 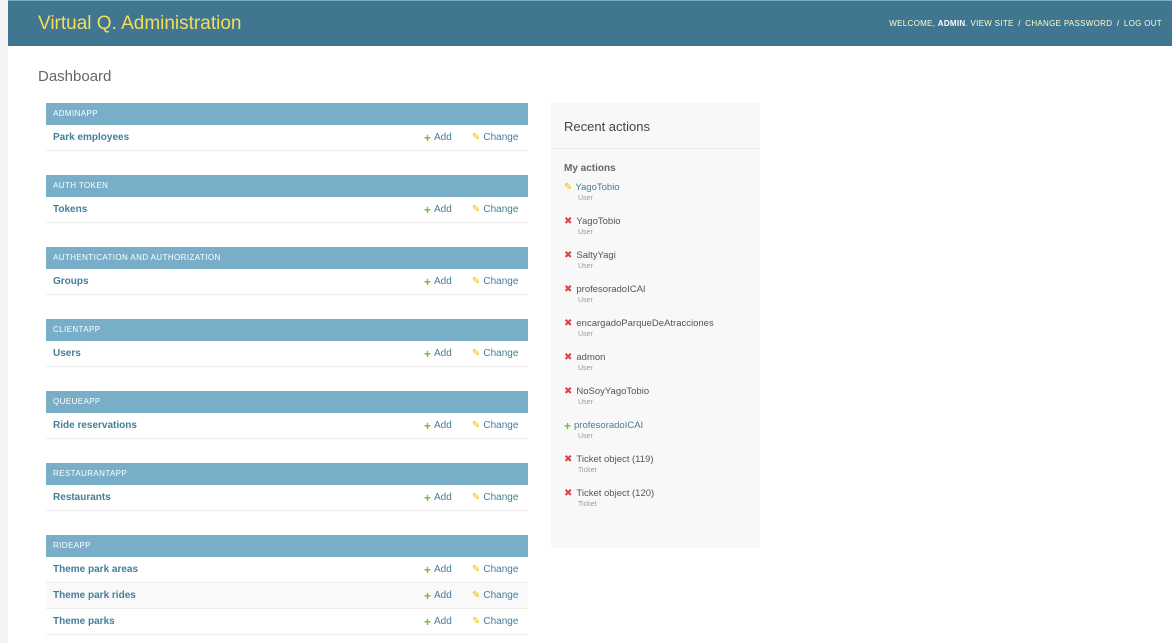 I want to click on action-object-name: YagoTobio, so click(x=597, y=188).